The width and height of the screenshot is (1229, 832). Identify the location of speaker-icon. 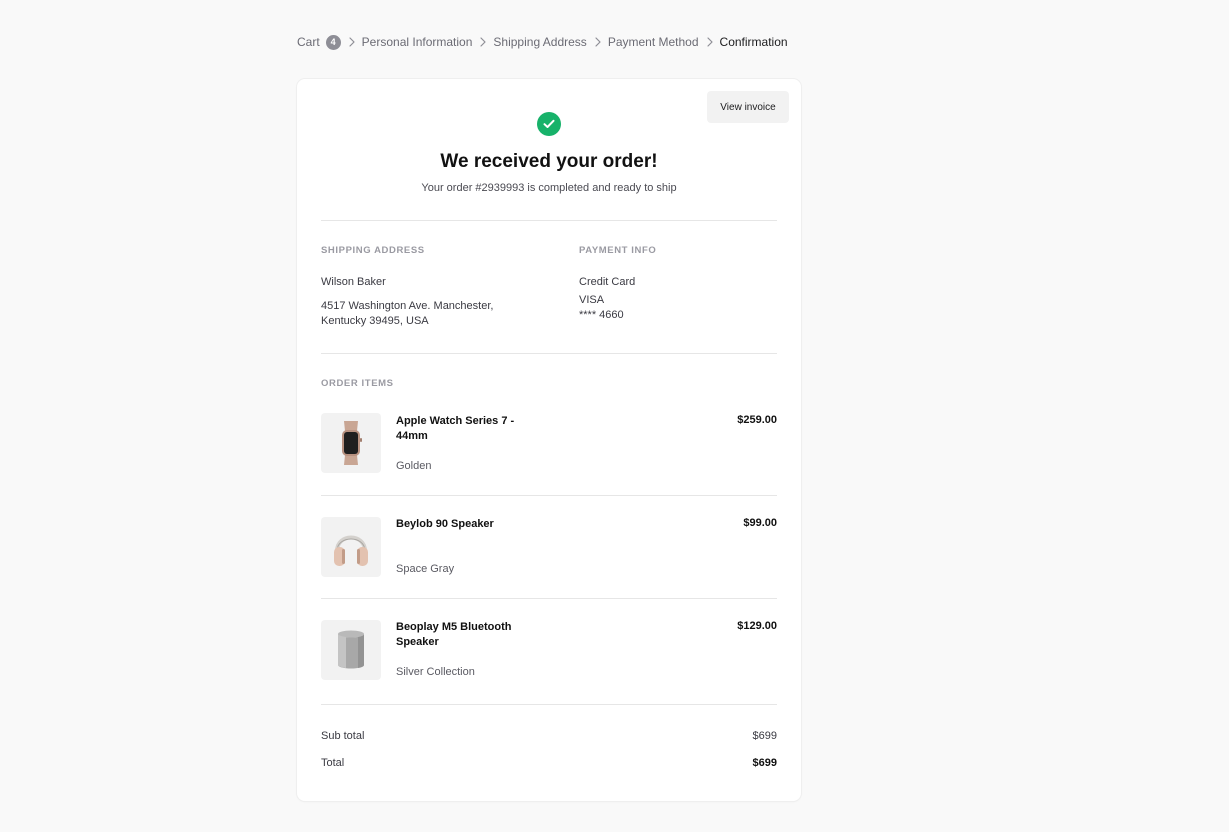
(351, 650).